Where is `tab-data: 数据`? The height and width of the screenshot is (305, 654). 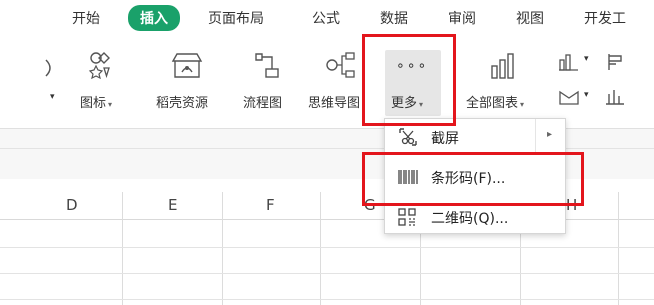 tab-data: 数据 is located at coordinates (394, 18).